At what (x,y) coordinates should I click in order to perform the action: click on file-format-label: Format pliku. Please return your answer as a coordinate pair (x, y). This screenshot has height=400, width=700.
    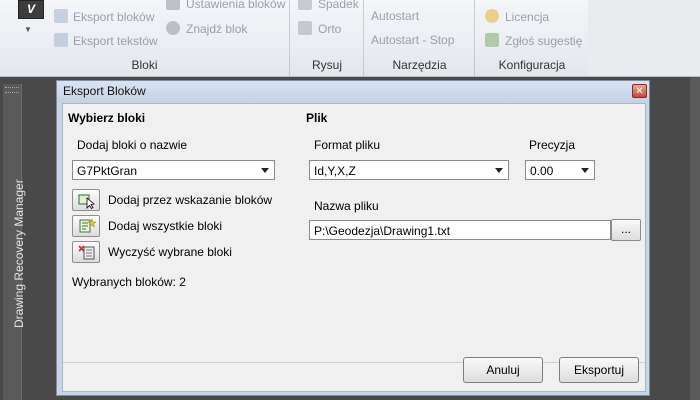
    Looking at the image, I should click on (347, 145).